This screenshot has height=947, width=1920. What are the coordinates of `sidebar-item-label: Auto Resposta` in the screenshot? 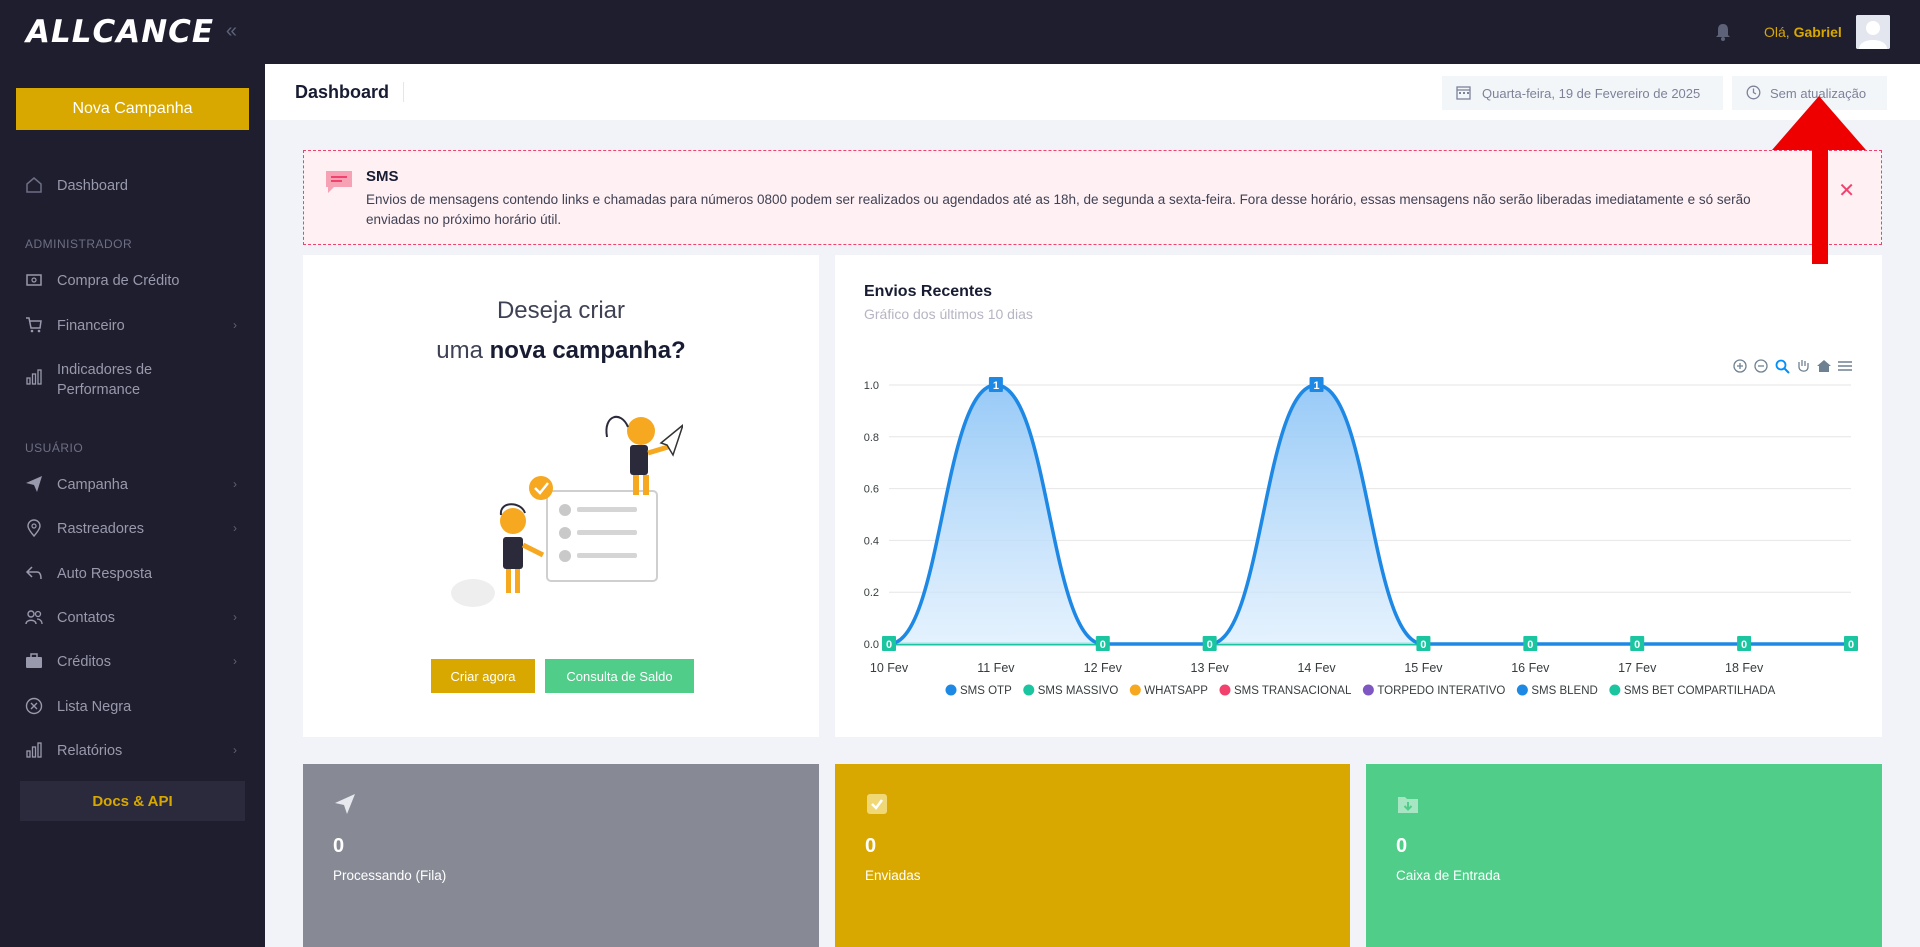 It's located at (105, 574).